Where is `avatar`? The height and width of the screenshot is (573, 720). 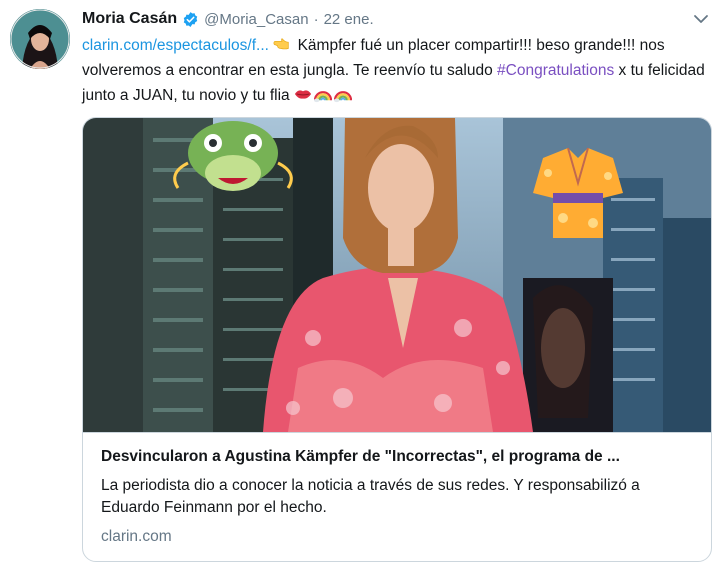 avatar is located at coordinates (40, 39).